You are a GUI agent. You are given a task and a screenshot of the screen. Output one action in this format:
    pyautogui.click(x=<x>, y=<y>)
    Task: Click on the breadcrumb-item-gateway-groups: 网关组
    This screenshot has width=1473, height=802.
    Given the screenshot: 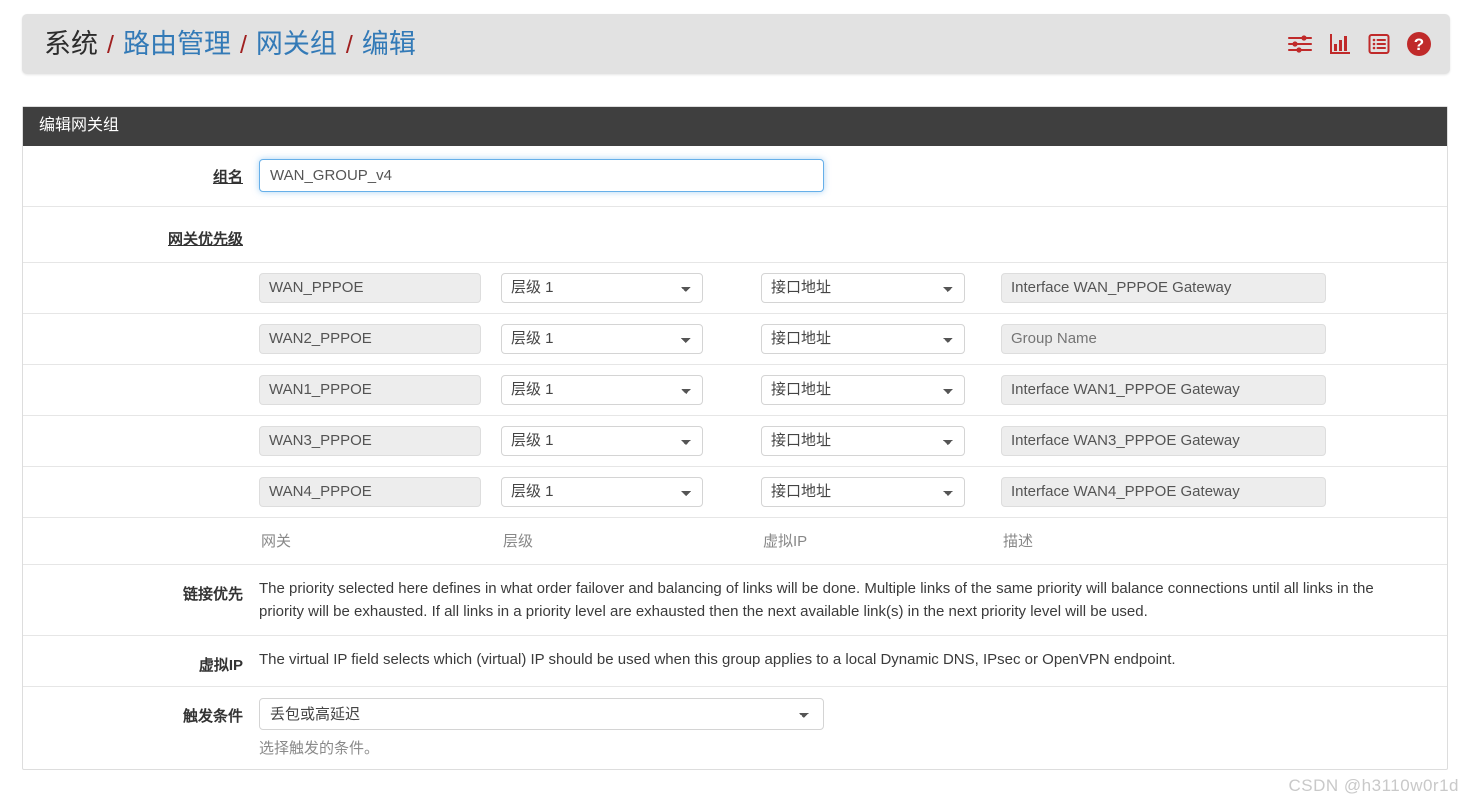 What is the action you would take?
    pyautogui.click(x=296, y=44)
    